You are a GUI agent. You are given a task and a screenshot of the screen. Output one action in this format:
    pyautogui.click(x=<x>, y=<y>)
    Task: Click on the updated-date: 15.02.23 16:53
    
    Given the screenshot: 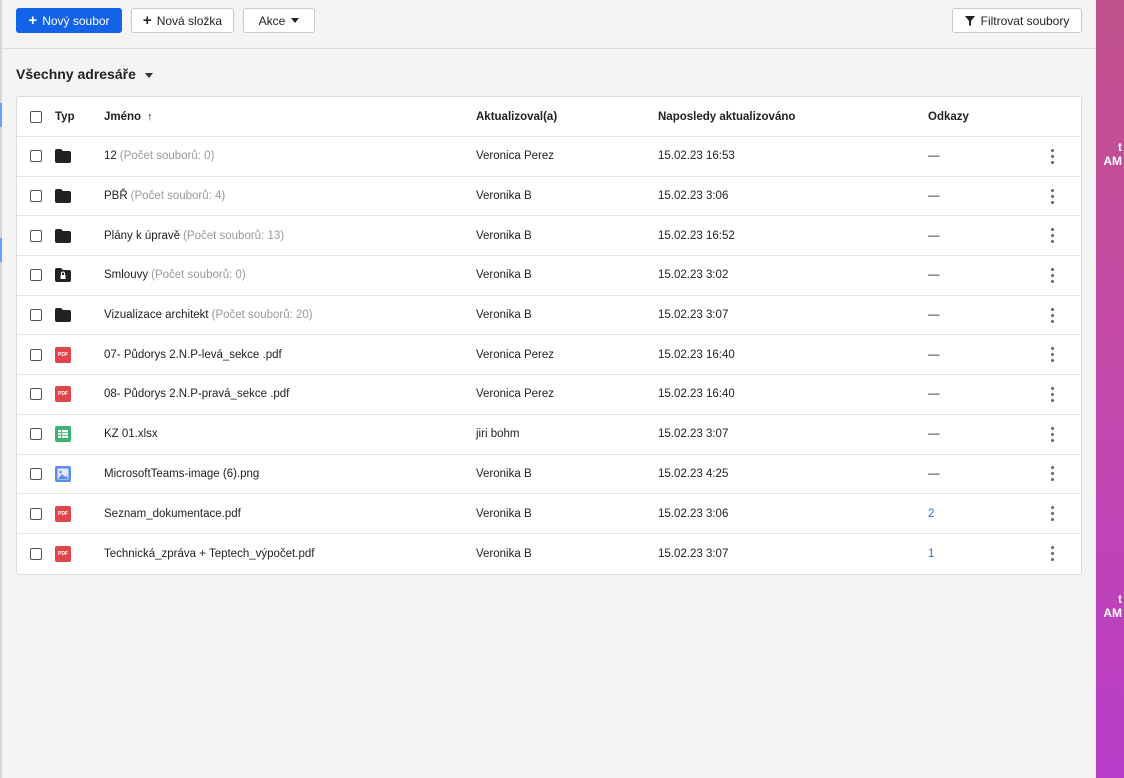 What is the action you would take?
    pyautogui.click(x=696, y=156)
    